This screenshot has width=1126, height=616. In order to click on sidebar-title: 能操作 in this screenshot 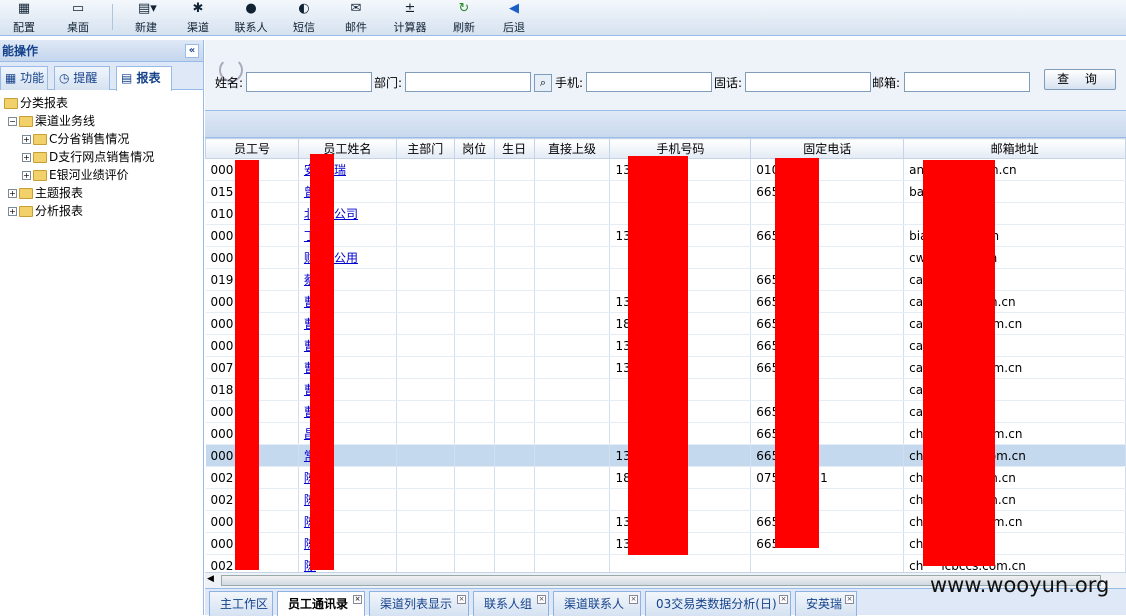, I will do `click(20, 51)`.